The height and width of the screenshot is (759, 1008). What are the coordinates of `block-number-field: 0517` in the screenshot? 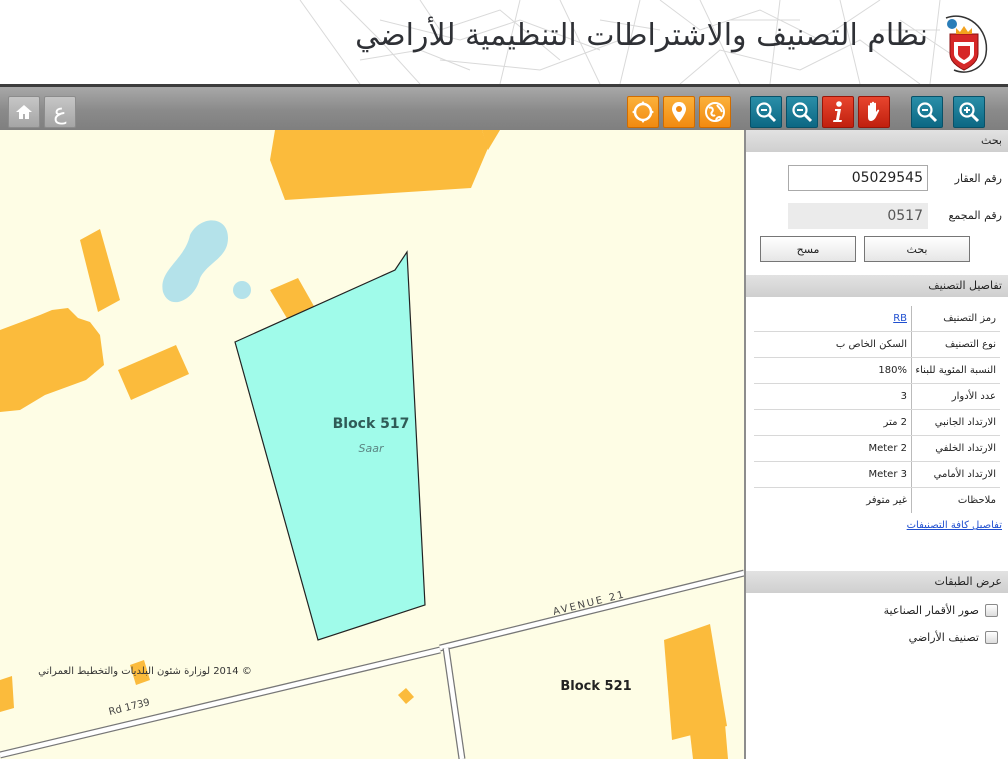 It's located at (858, 216).